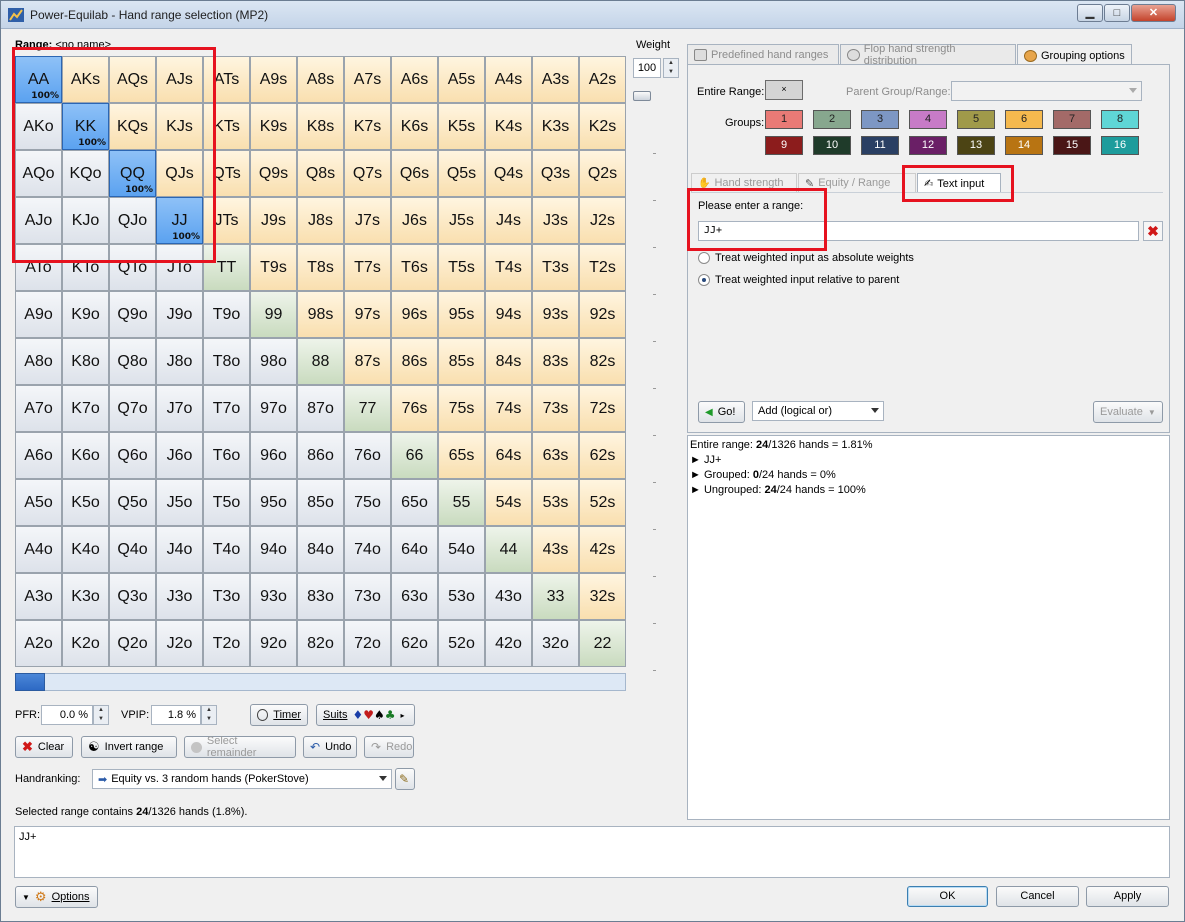 Image resolution: width=1185 pixels, height=922 pixels. Describe the element at coordinates (273, 502) in the screenshot. I see `hand-cell-95o: 95o` at that location.